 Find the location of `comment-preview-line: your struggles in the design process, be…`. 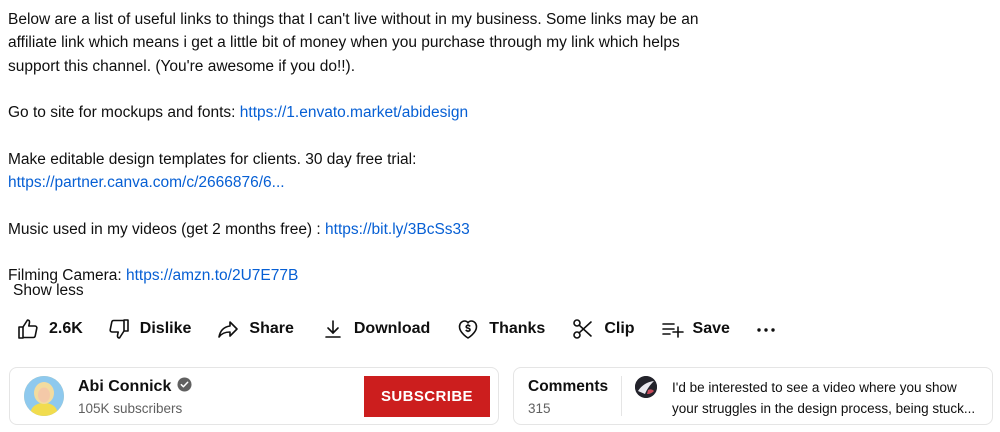

comment-preview-line: your struggles in the design process, be… is located at coordinates (824, 408).